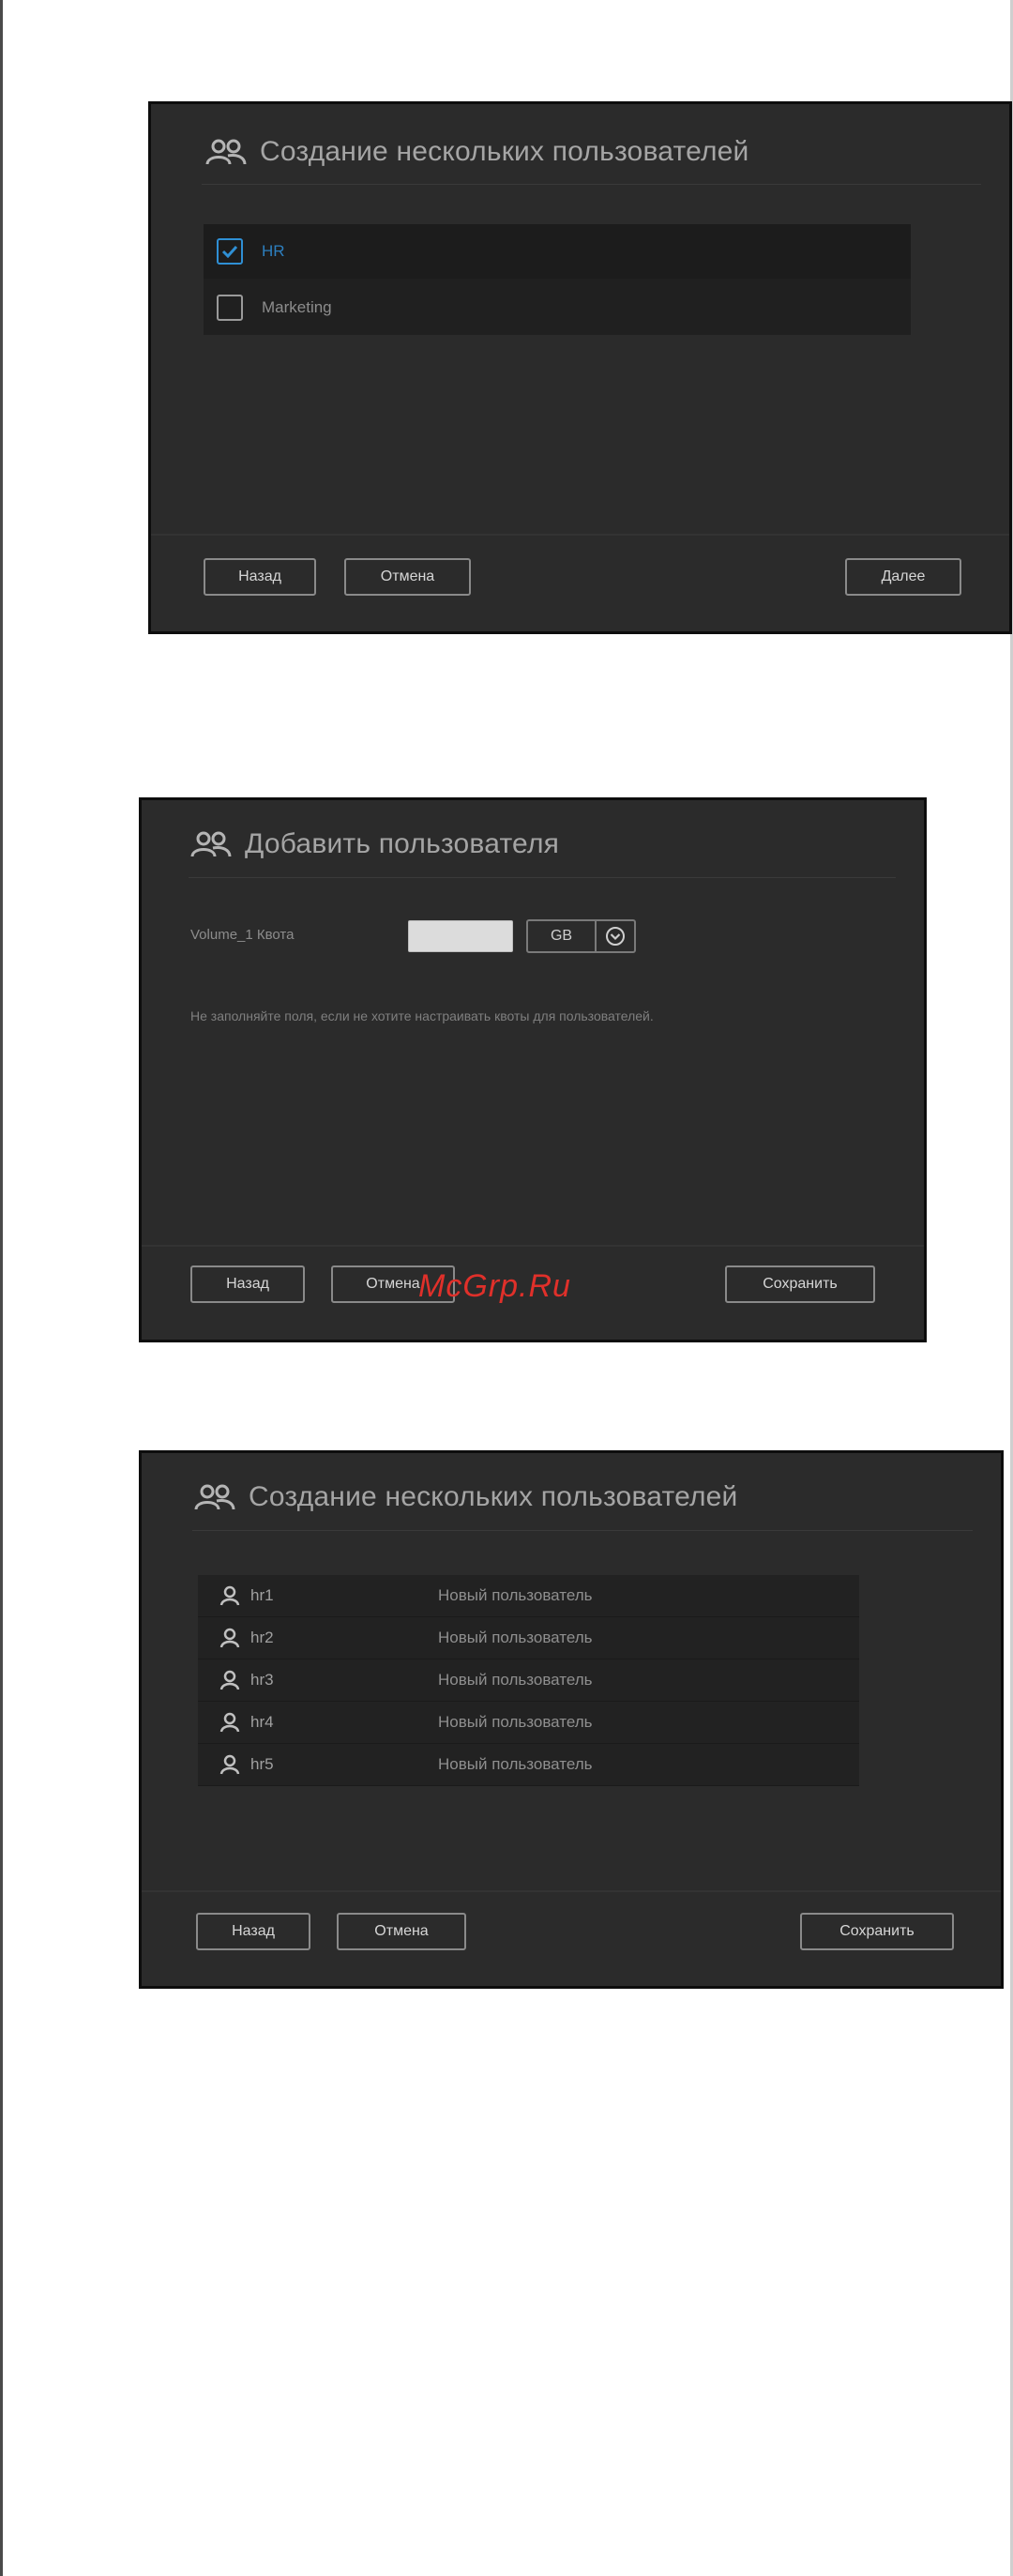  I want to click on checkbox-hr, so click(230, 252).